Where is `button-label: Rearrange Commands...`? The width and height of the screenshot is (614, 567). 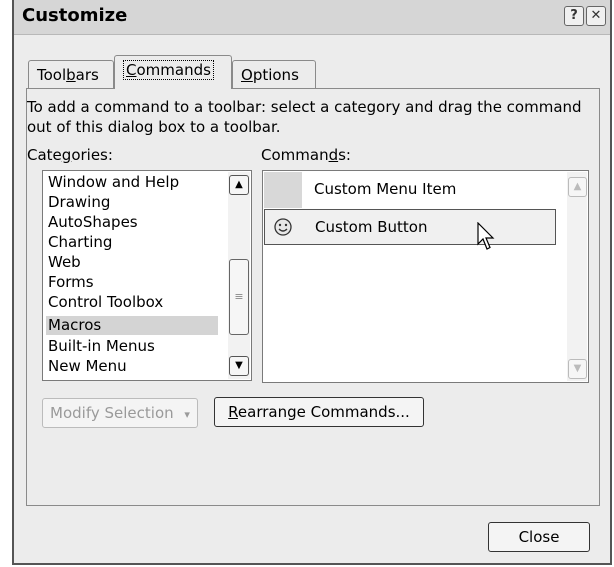
button-label: Rearrange Commands... is located at coordinates (319, 412).